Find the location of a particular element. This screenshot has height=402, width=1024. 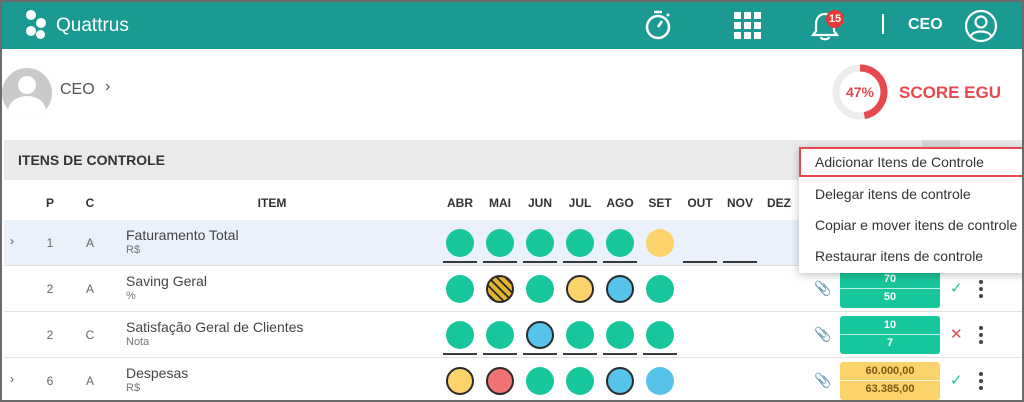

item-name: Saving Geral is located at coordinates (166, 281).